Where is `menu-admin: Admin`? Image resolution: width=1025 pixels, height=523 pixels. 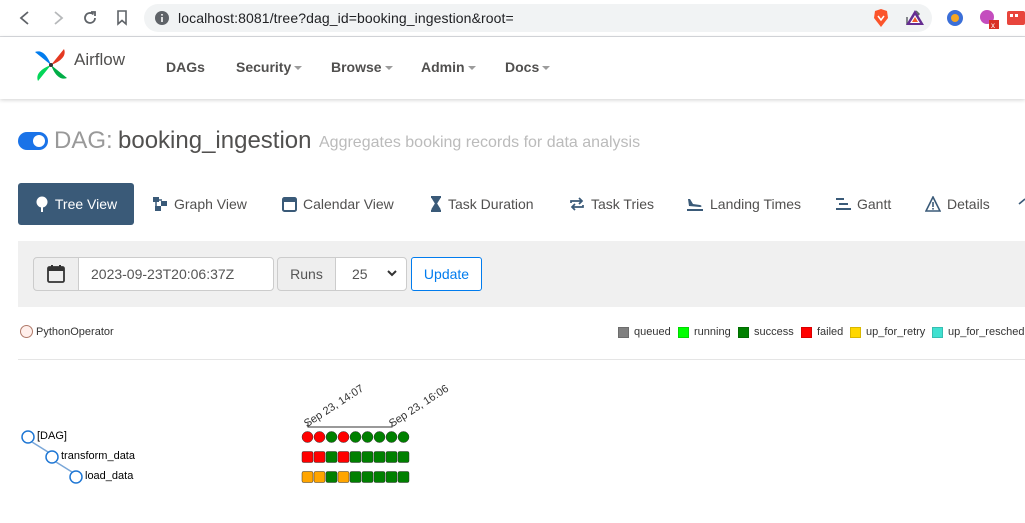 menu-admin: Admin is located at coordinates (448, 67).